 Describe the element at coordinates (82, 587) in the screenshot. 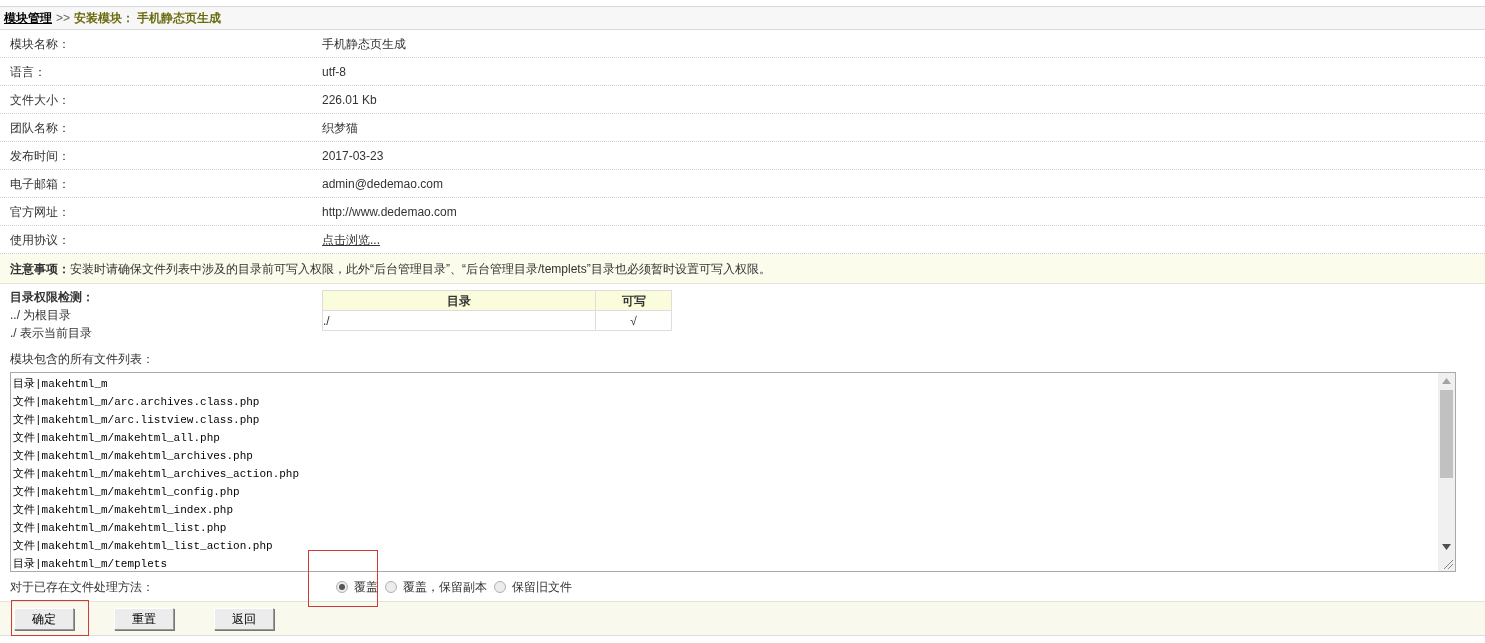

I see `field-label: 对于已存在文件处理方法：` at that location.